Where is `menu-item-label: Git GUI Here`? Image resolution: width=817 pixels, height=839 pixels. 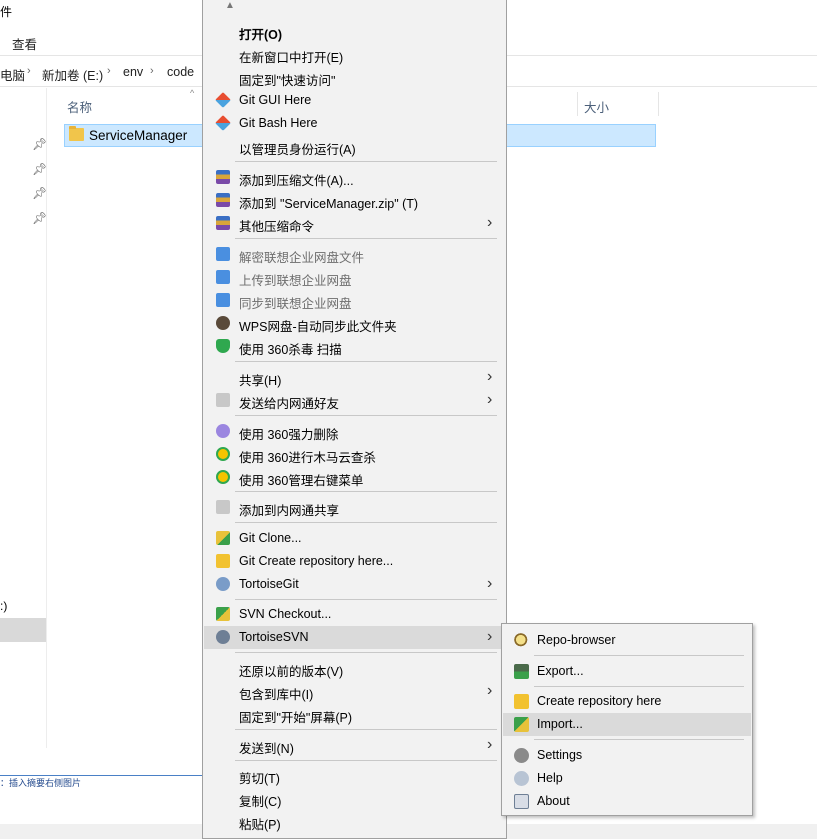
menu-item-label: Git GUI Here is located at coordinates (275, 100).